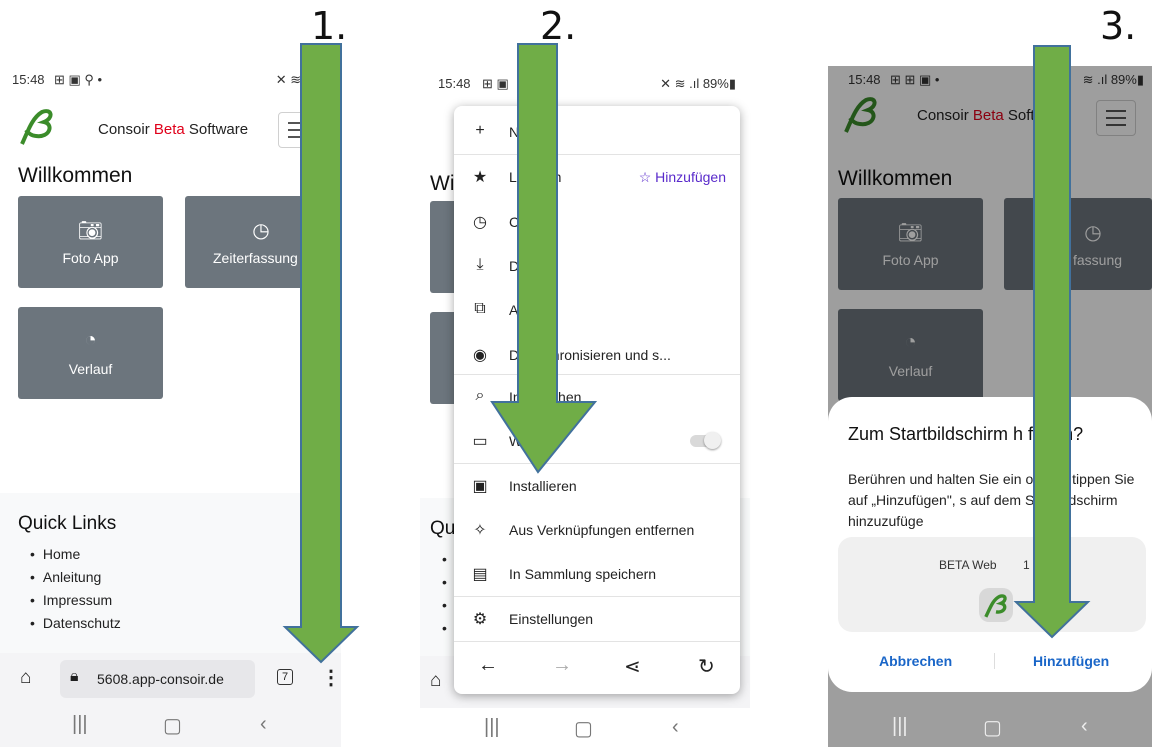  What do you see at coordinates (597, 530) in the screenshot?
I see `menu-item-remove-shortcut: ✧ Aus Verknüpfungen entfernen` at bounding box center [597, 530].